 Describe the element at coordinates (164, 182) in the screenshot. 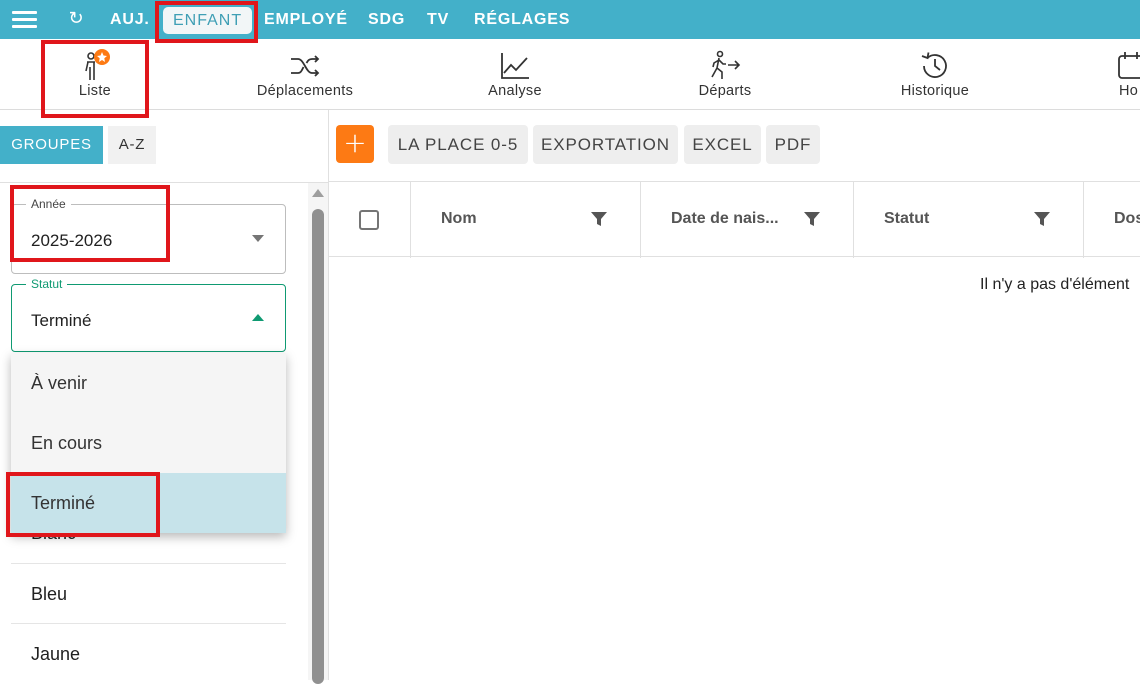

I see `divider` at that location.